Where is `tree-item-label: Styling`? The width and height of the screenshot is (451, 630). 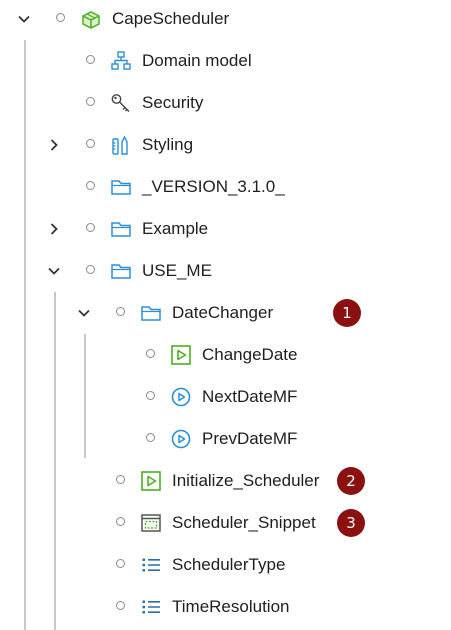 tree-item-label: Styling is located at coordinates (168, 144).